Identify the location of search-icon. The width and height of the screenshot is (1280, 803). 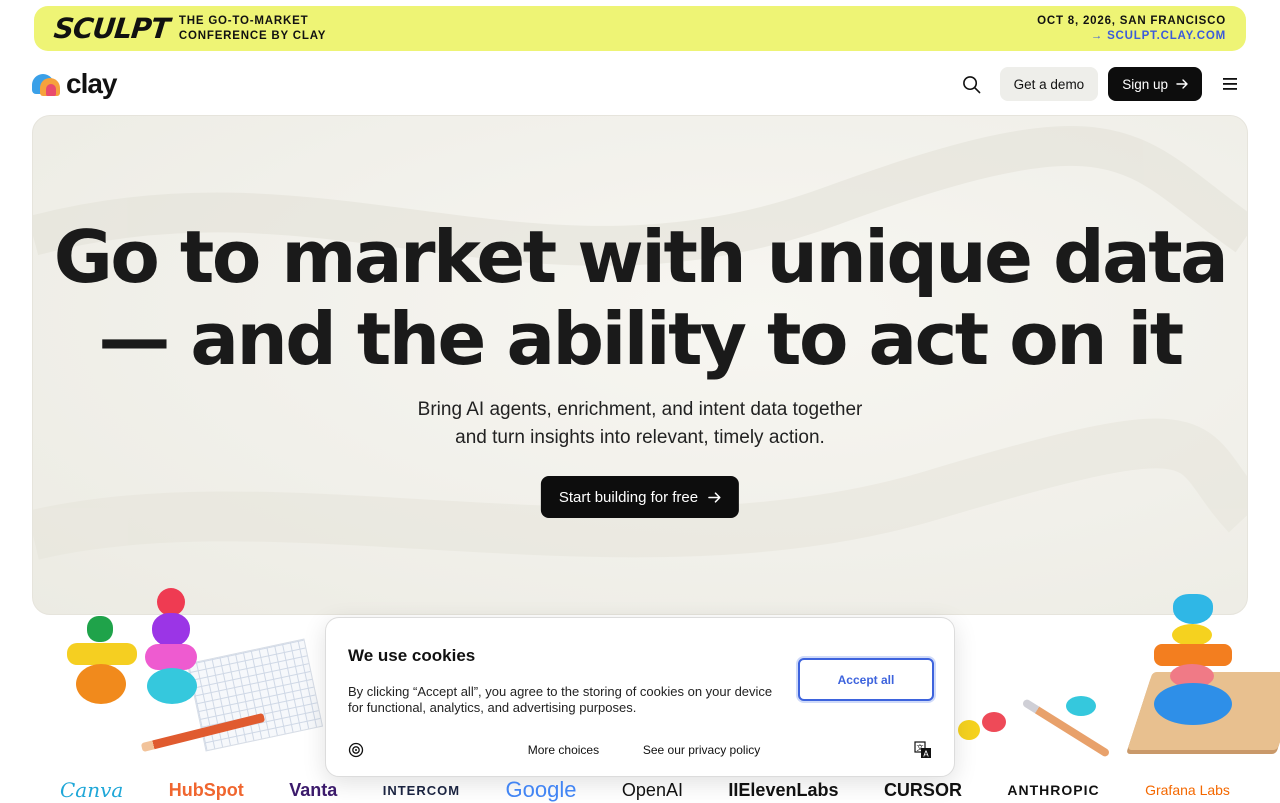
(972, 84).